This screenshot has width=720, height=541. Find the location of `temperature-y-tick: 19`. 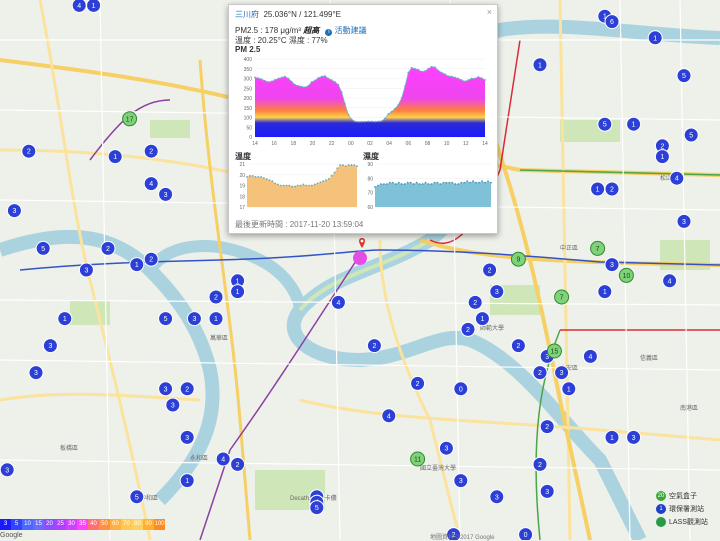

temperature-y-tick: 19 is located at coordinates (242, 187).